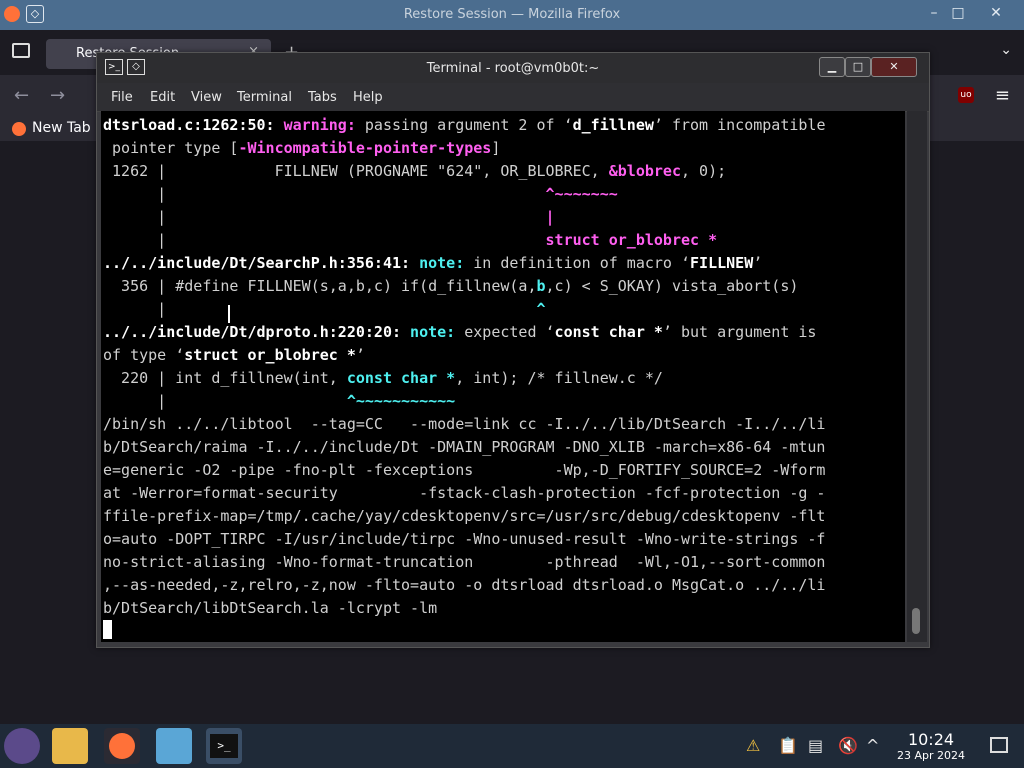 The width and height of the screenshot is (1024, 768). What do you see at coordinates (122, 746) in the screenshot?
I see `firefox-taskbar-icon` at bounding box center [122, 746].